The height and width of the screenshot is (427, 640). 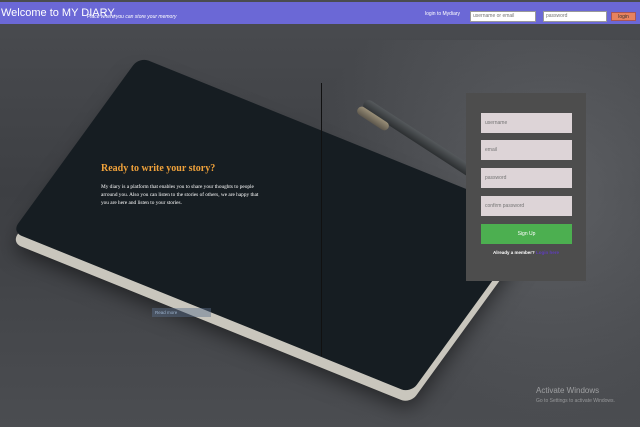 What do you see at coordinates (132, 17) in the screenshot?
I see `site-tagline: Place where you can store your memory` at bounding box center [132, 17].